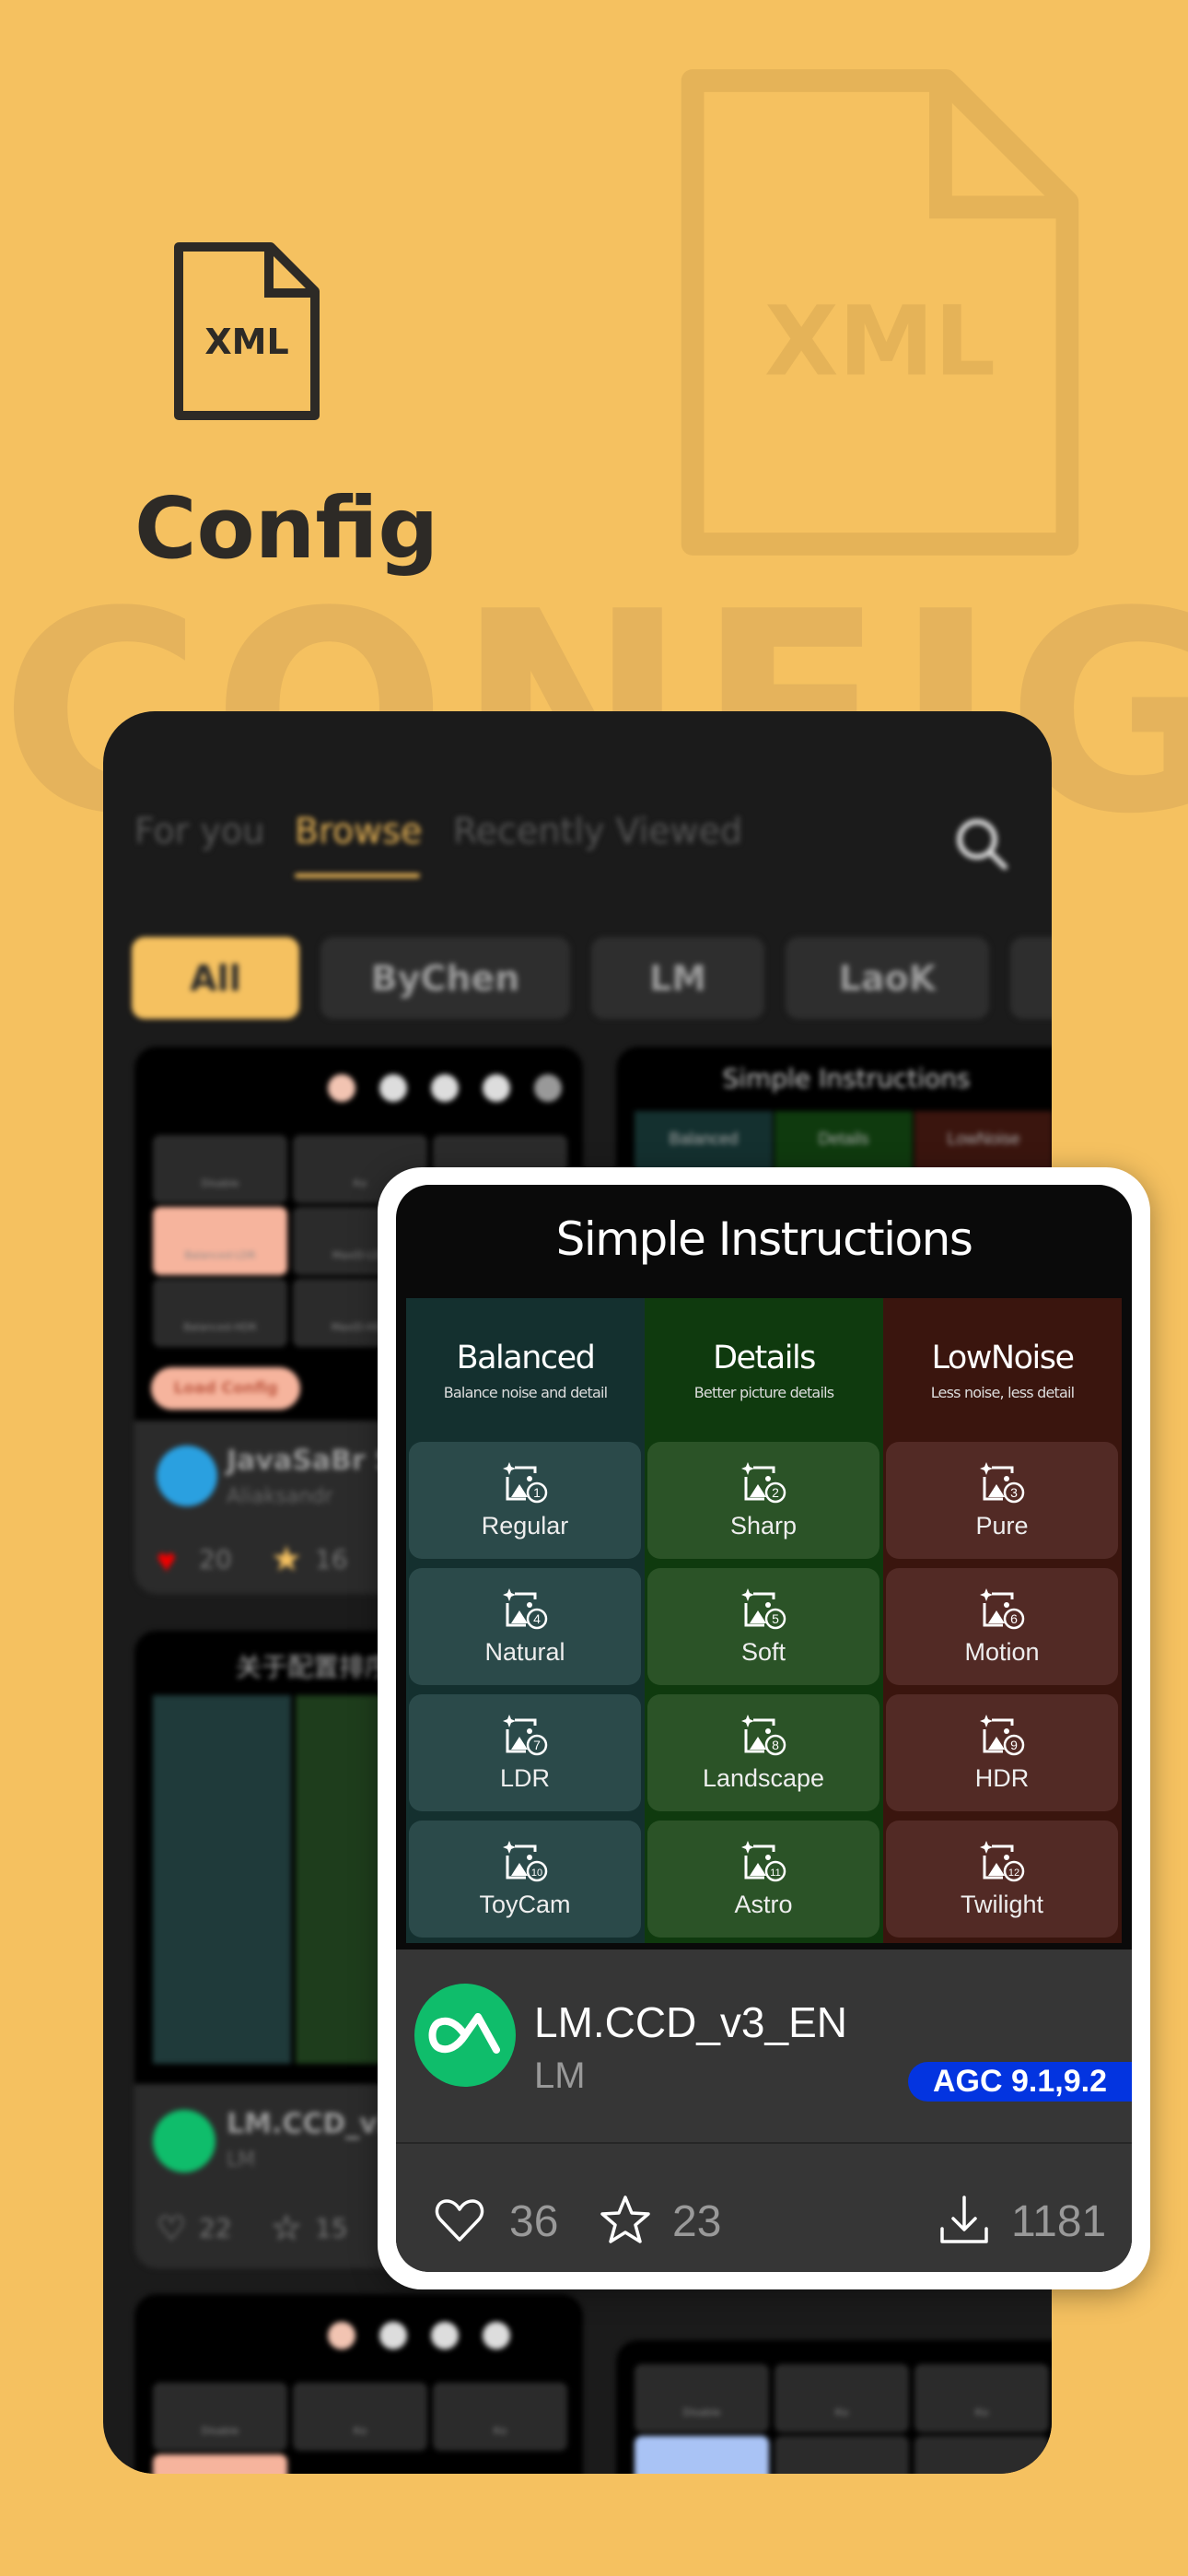 This screenshot has height=2576, width=1188. What do you see at coordinates (525, 1879) in the screenshot?
I see `mode-button: 10 ToyCam` at bounding box center [525, 1879].